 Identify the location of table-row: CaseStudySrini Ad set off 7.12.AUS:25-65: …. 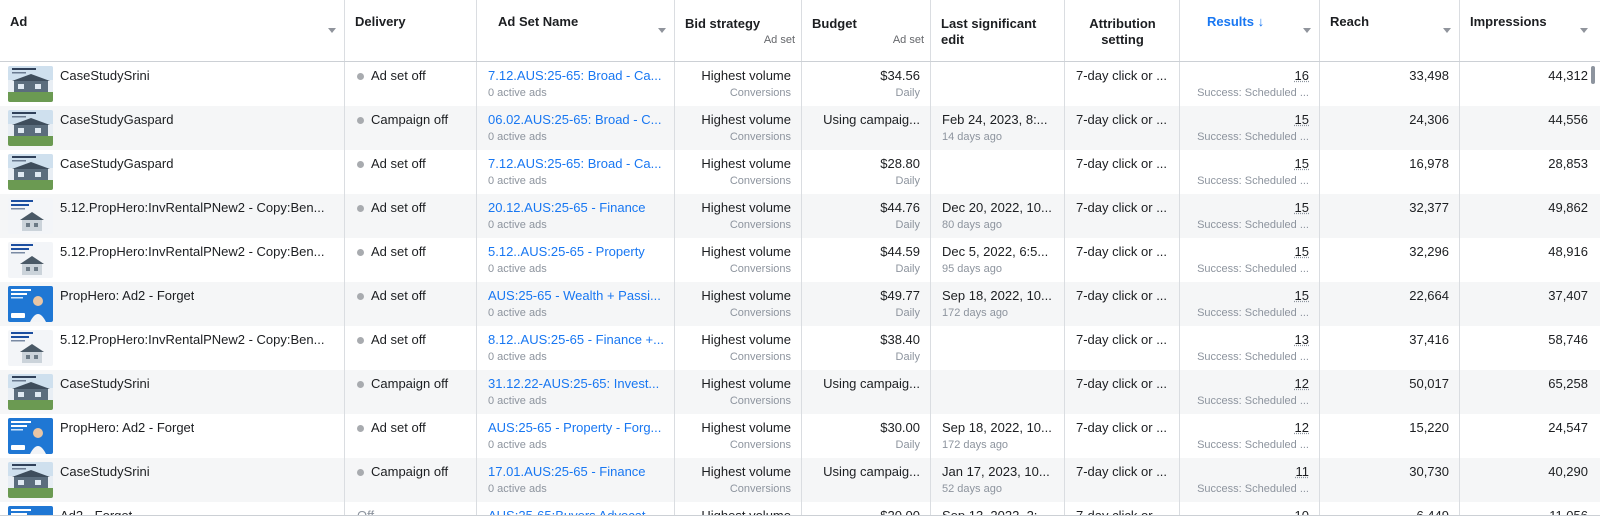
(800, 84).